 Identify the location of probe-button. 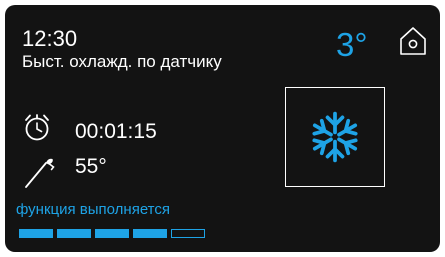
(40, 172).